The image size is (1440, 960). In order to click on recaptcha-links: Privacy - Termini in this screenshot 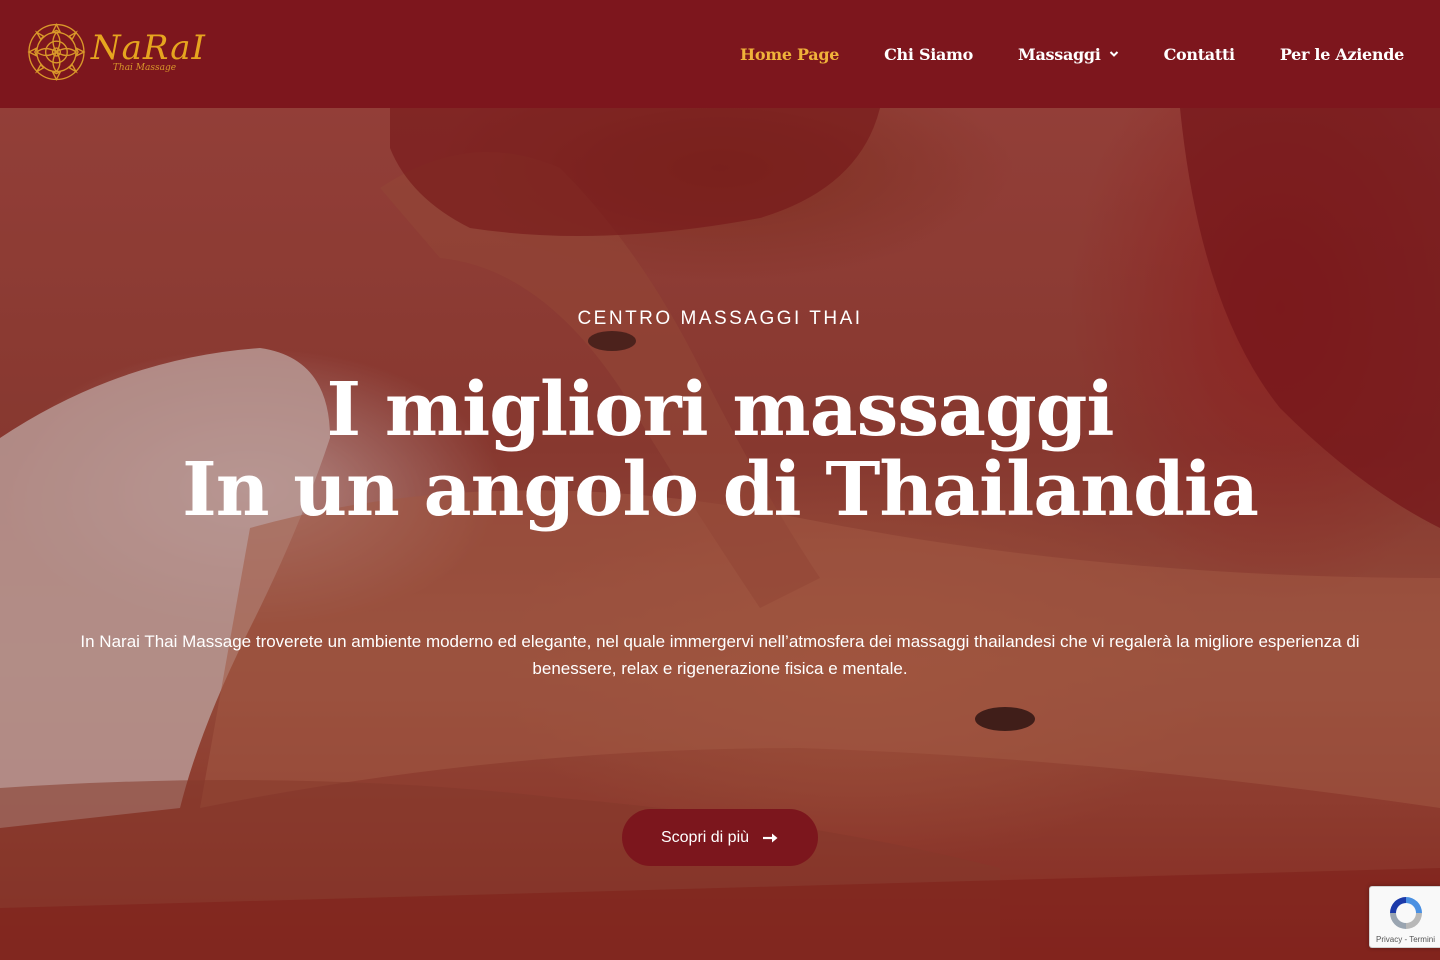, I will do `click(1405, 939)`.